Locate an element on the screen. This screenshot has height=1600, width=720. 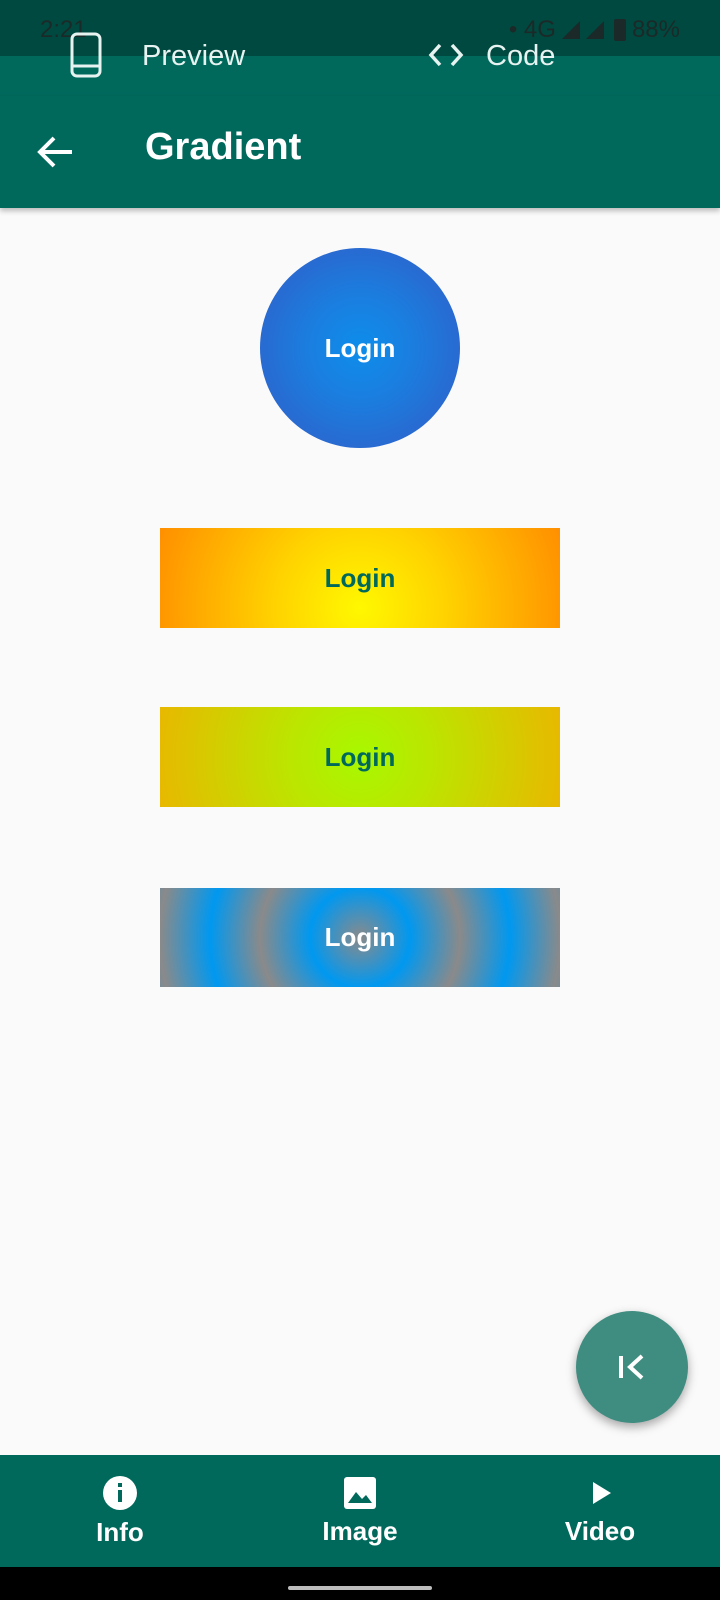
nav-video: Video is located at coordinates (600, 1511).